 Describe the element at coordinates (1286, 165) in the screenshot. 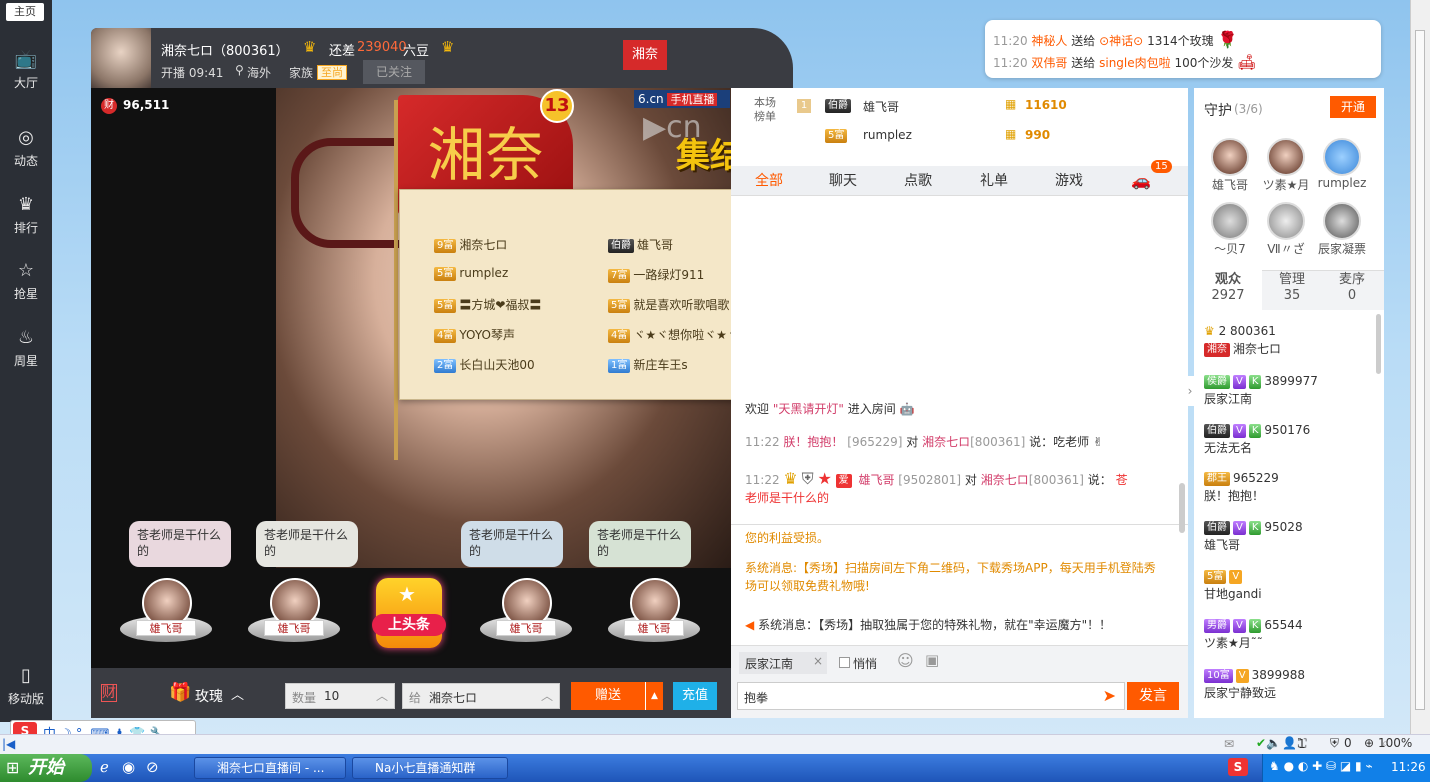

I see `guard-item: ツ素★月` at that location.